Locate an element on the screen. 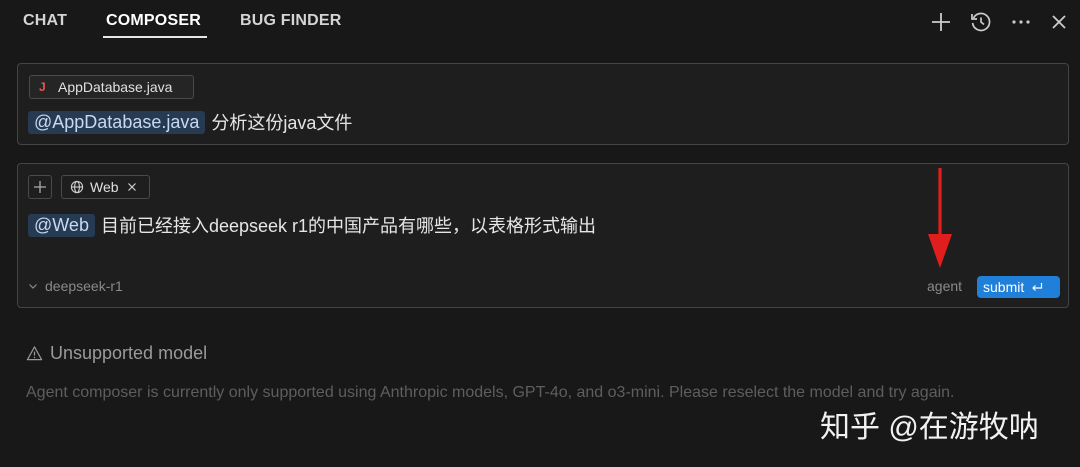  file-chip: J AppDatabase.java is located at coordinates (111, 87).